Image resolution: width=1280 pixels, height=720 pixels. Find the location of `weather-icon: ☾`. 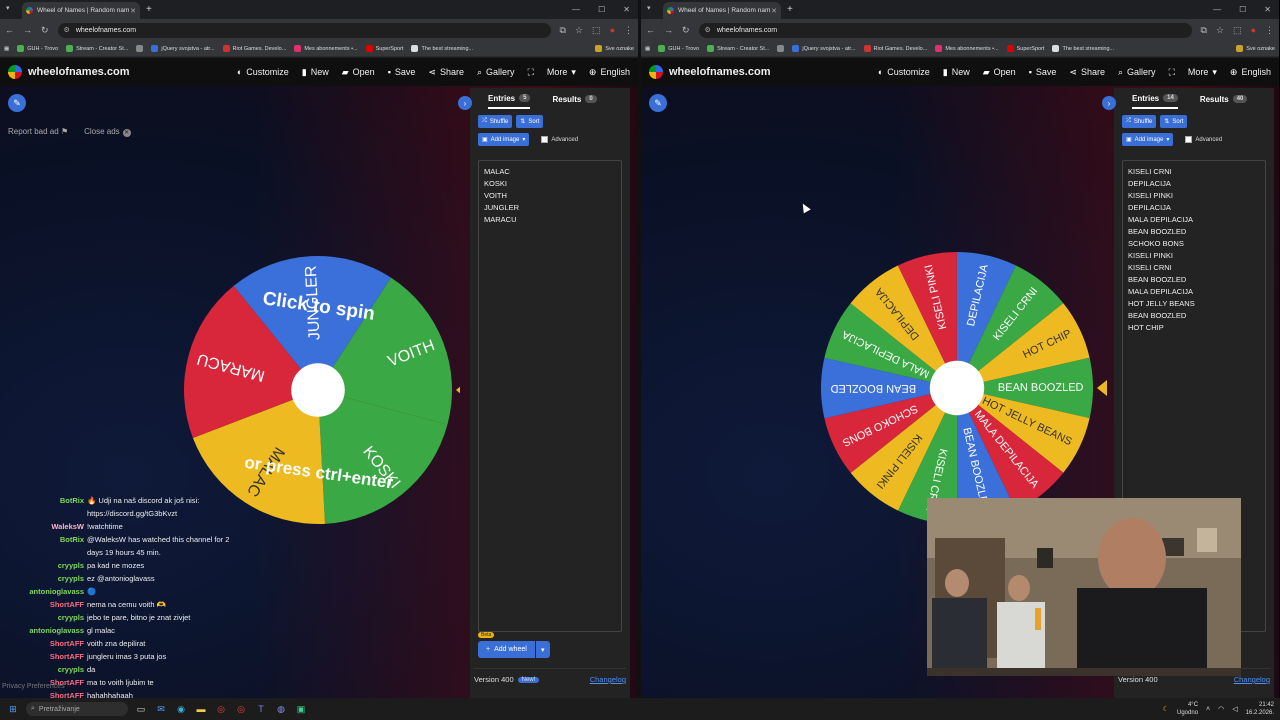

weather-icon: ☾ is located at coordinates (1166, 709).